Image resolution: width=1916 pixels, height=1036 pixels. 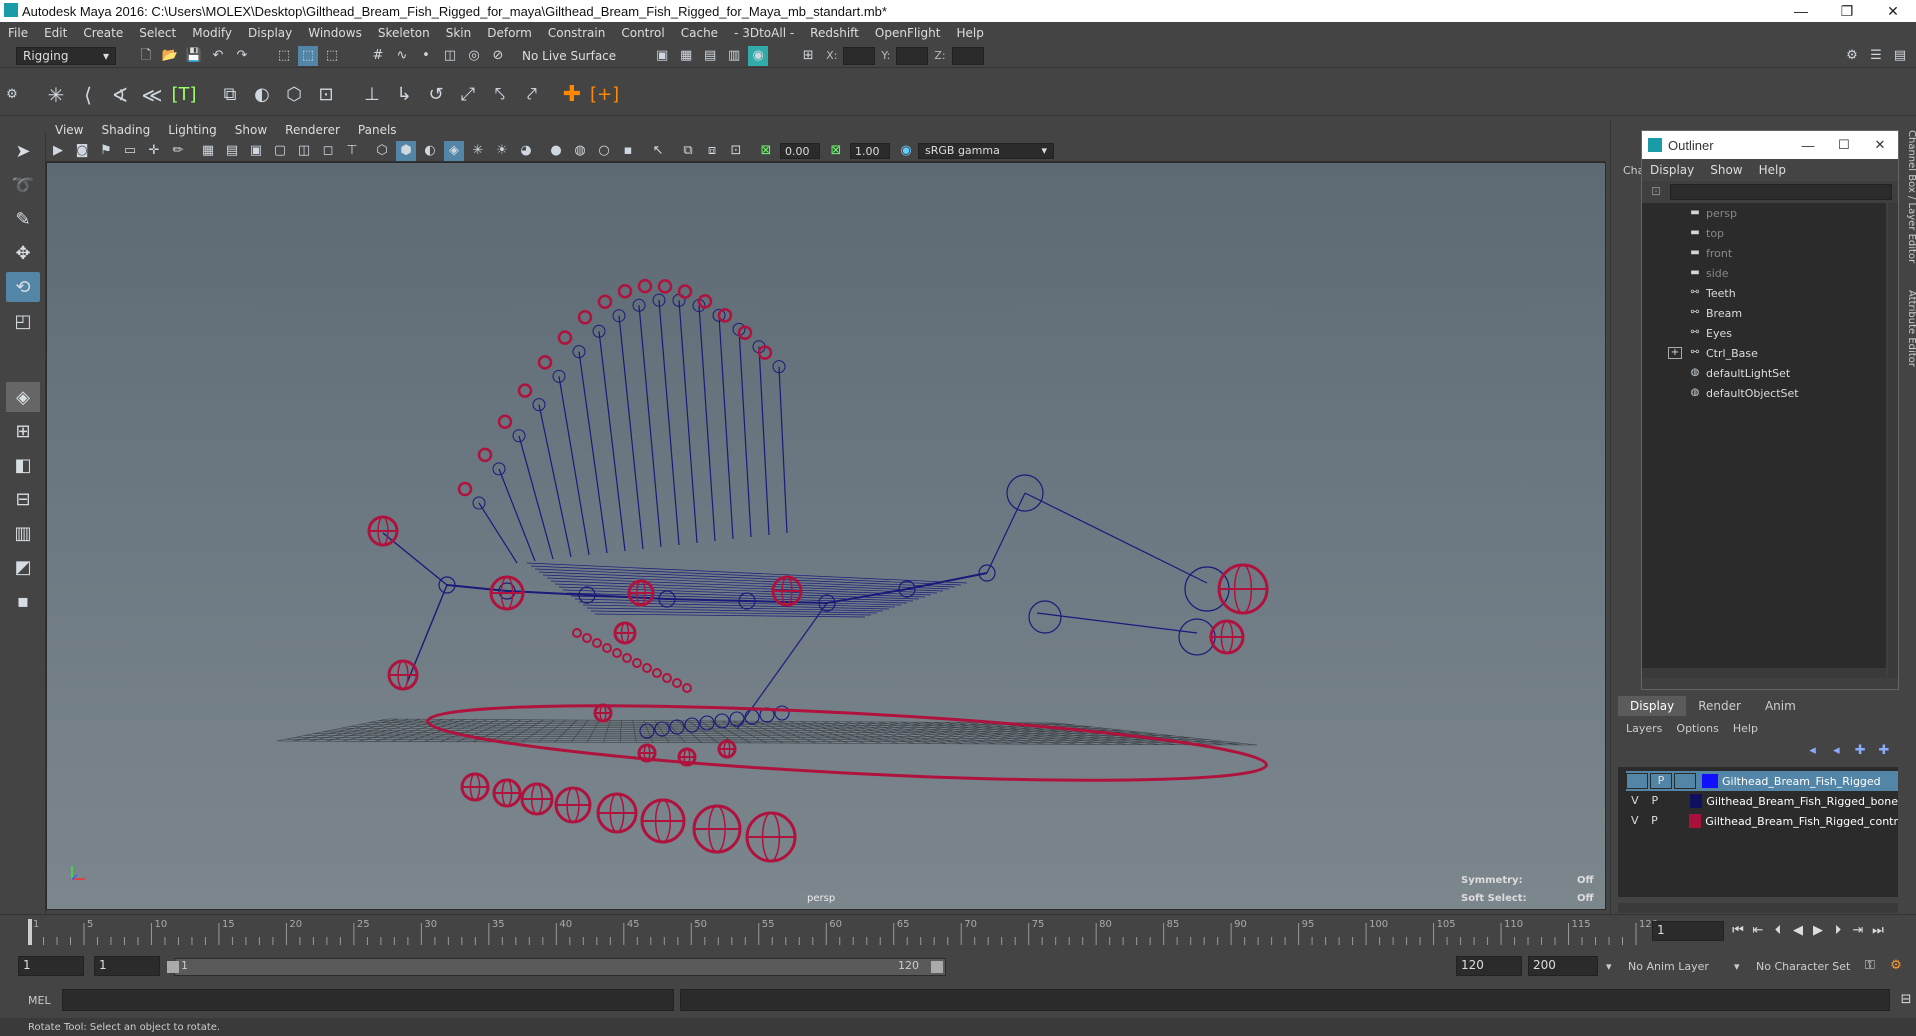 I want to click on persp-graph-layout-icon: ⊟, so click(x=23, y=499).